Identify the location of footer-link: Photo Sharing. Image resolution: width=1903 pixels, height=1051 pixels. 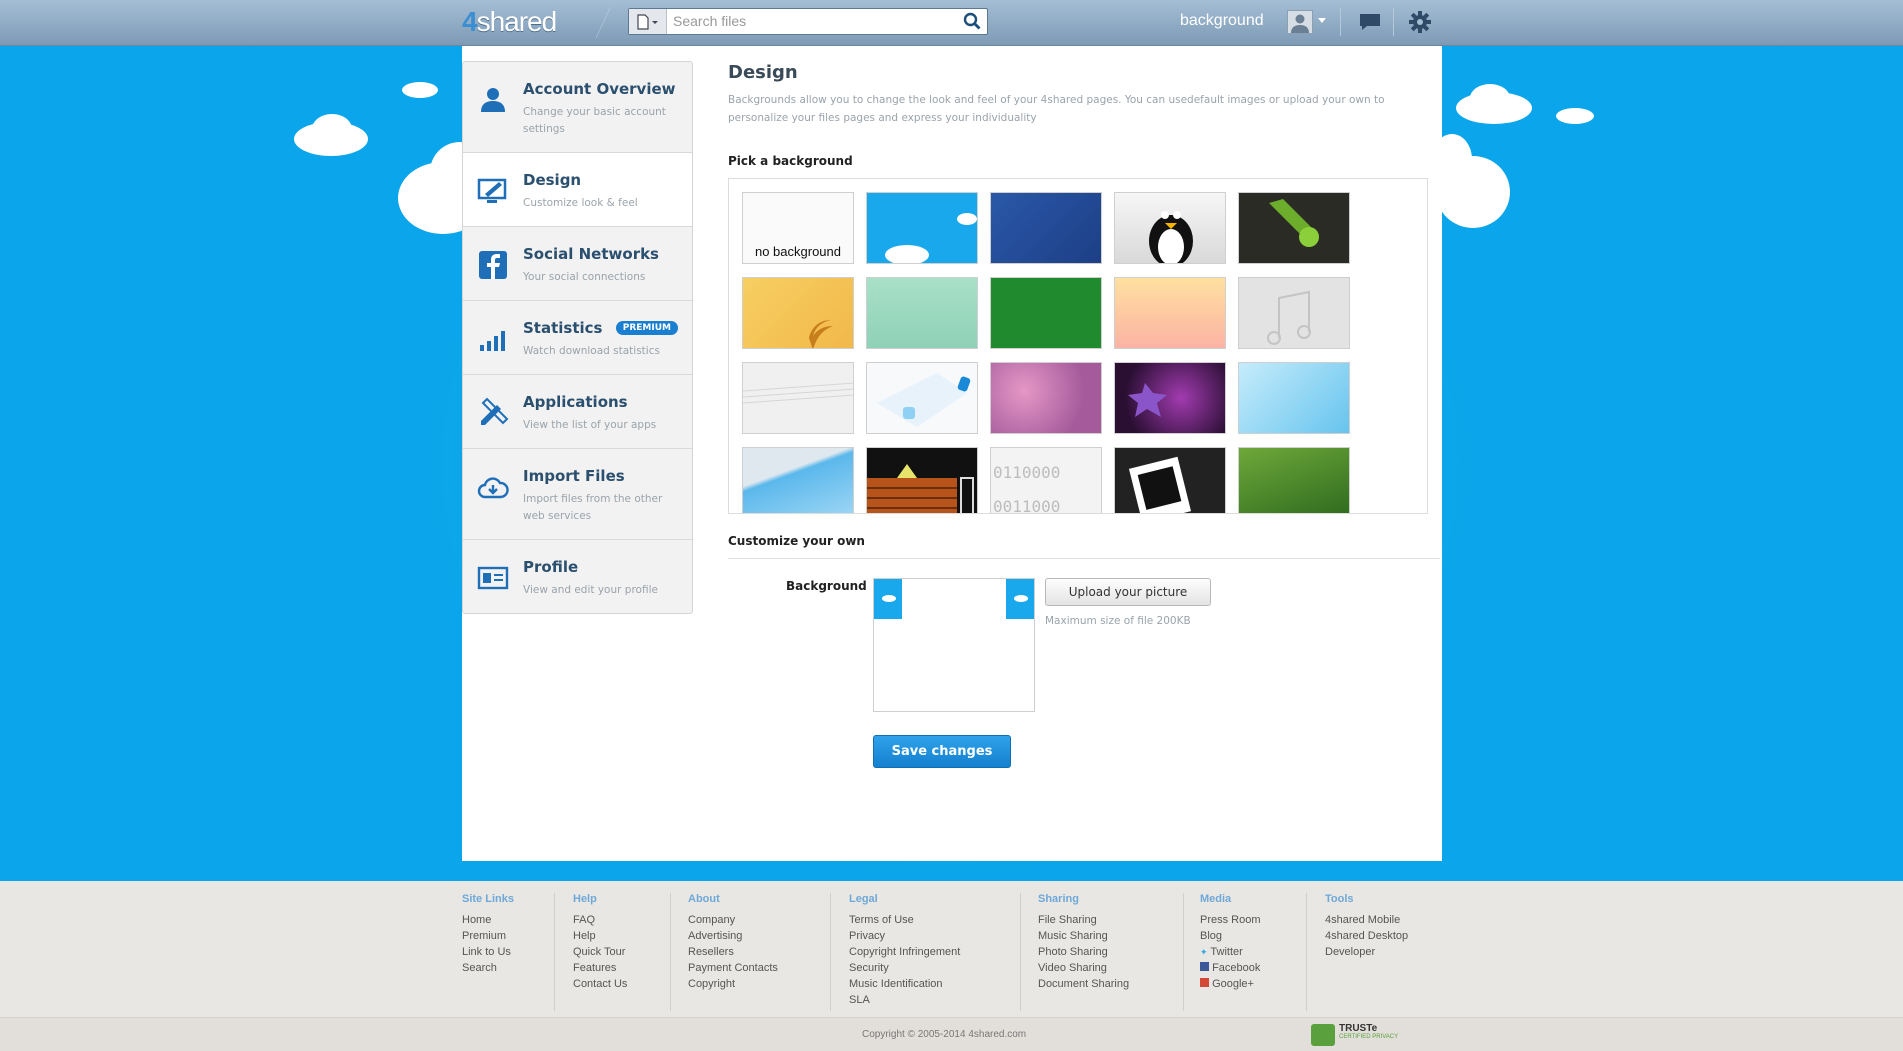
(1083, 952).